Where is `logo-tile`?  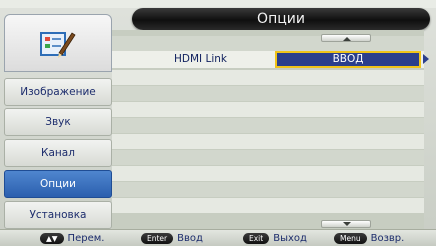
logo-tile is located at coordinates (58, 43).